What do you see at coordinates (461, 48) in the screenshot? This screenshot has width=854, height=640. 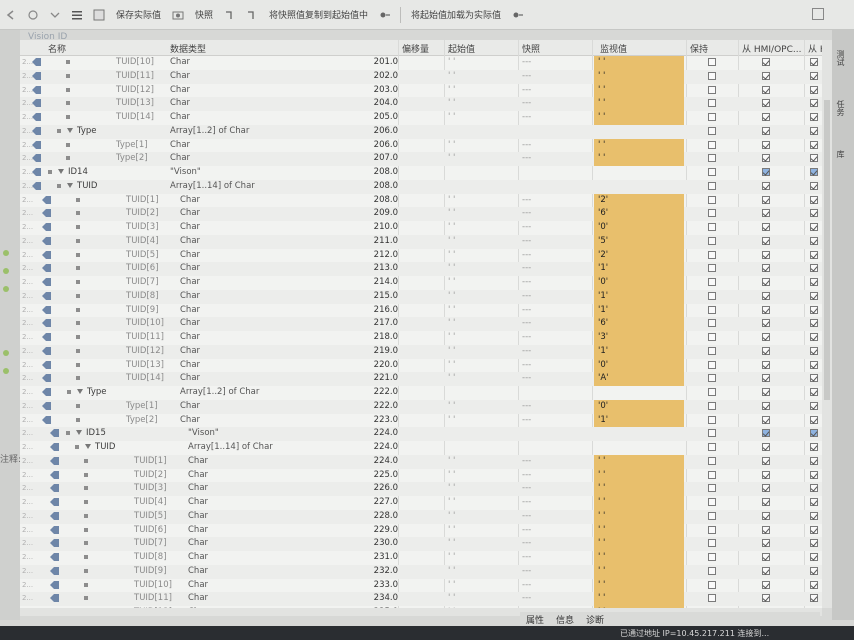 I see `col-header-start: 起始值` at bounding box center [461, 48].